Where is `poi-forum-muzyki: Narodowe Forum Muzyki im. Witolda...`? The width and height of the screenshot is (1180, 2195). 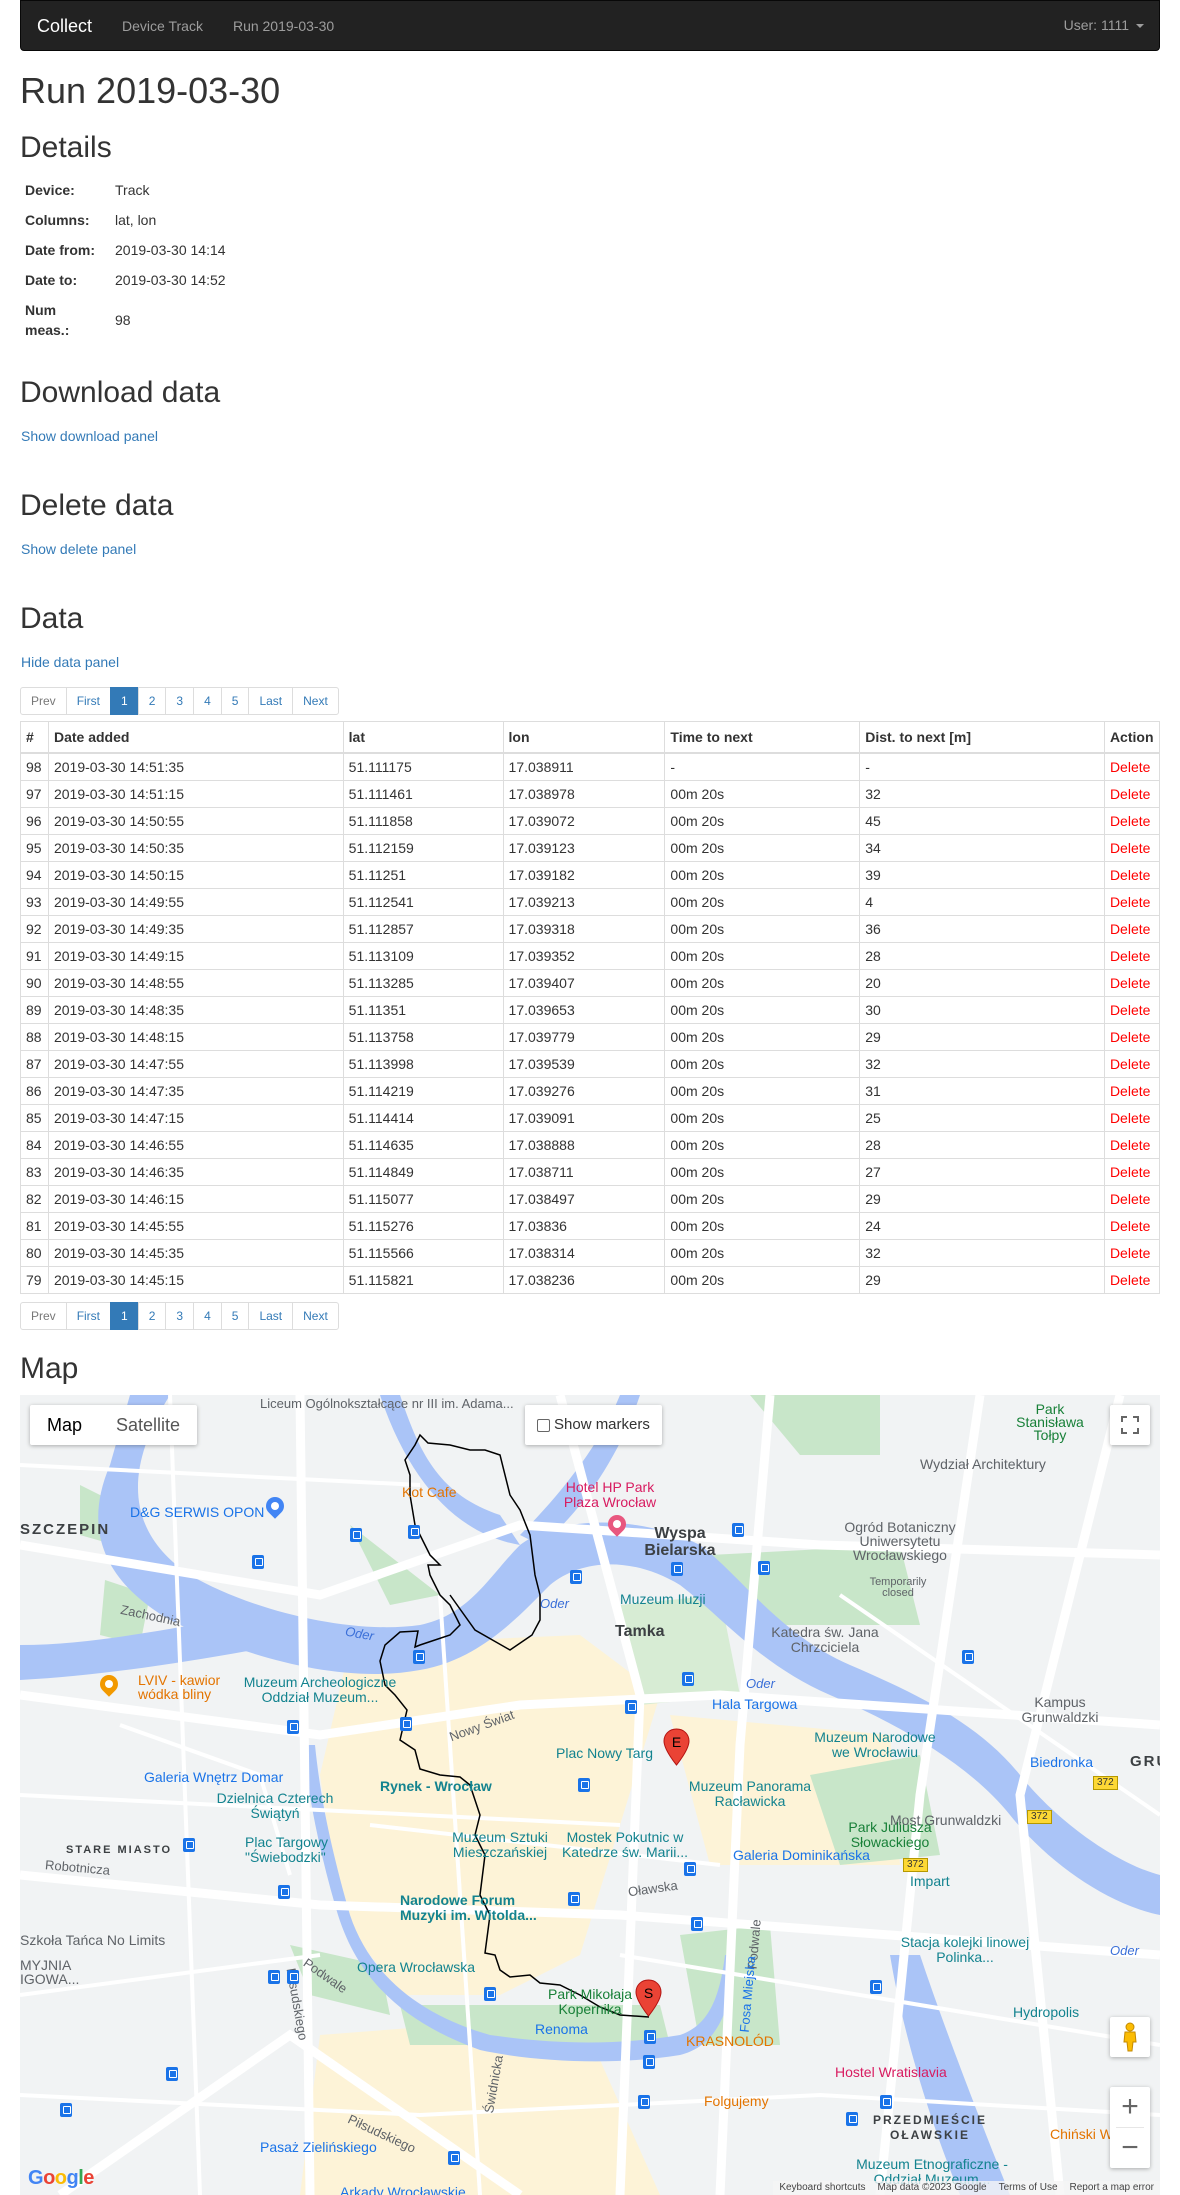 poi-forum-muzyki: Narodowe Forum Muzyki im. Witolda... is located at coordinates (470, 1908).